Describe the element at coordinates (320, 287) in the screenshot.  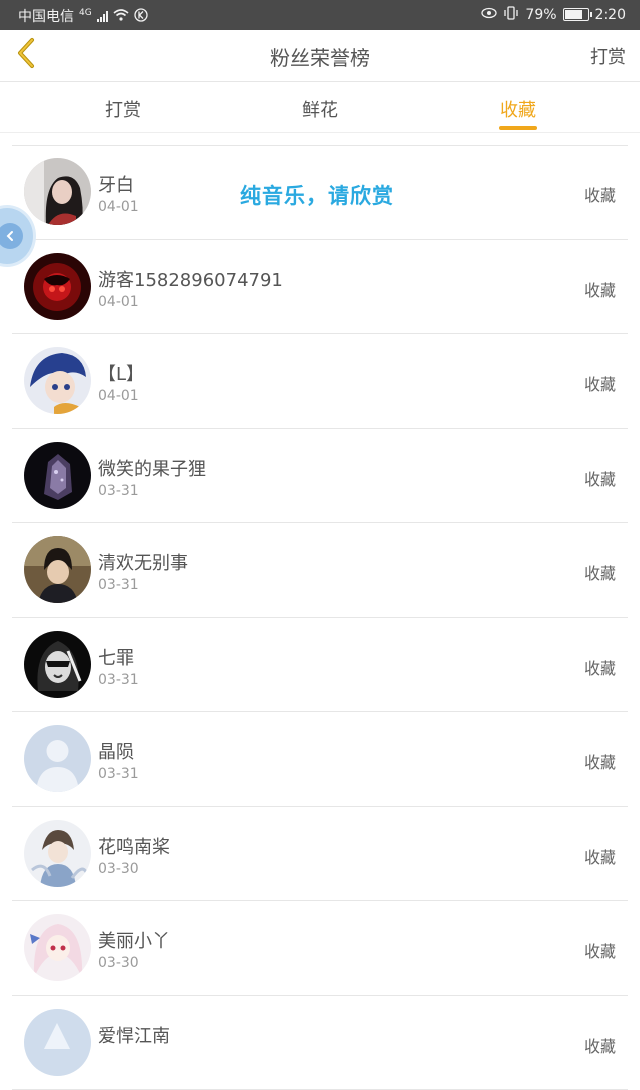
I see `list-item: 游客1582896074791 04-01 收藏` at that location.